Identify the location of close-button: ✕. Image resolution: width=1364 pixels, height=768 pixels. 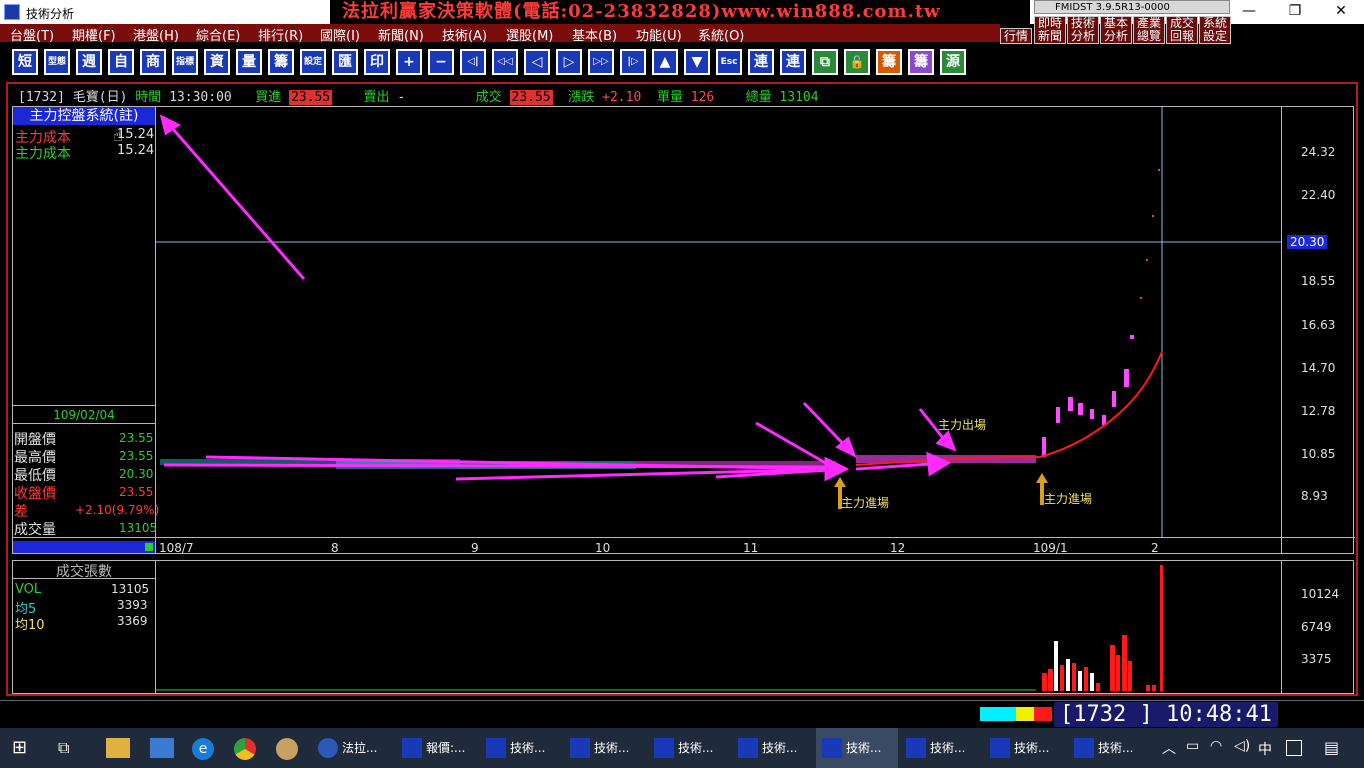
(1341, 12).